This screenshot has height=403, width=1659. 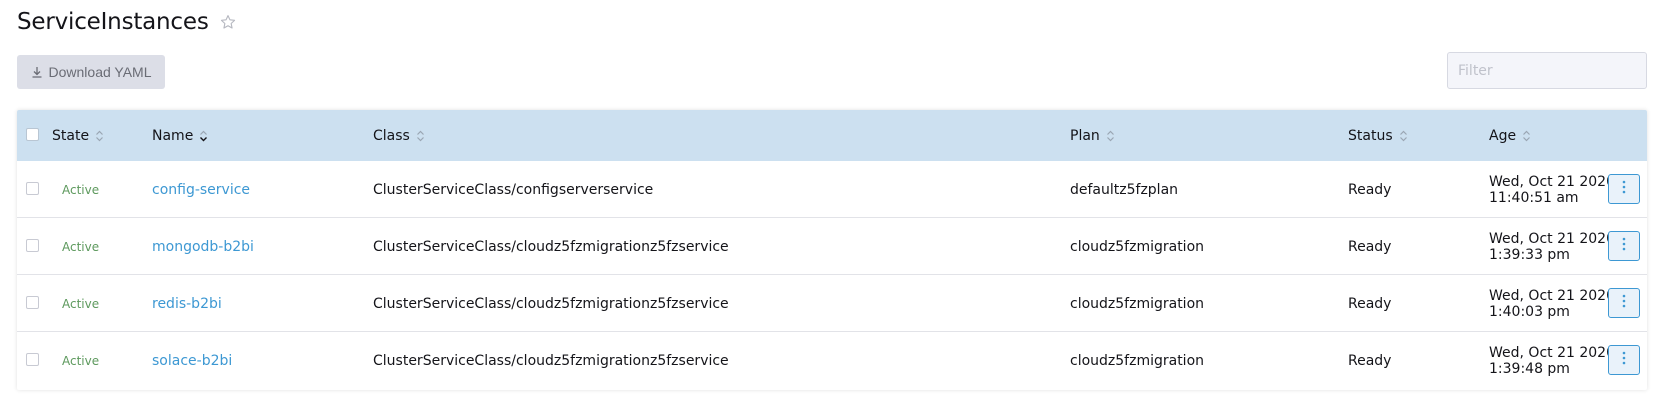 What do you see at coordinates (201, 190) in the screenshot?
I see `instance-name-link: config-service` at bounding box center [201, 190].